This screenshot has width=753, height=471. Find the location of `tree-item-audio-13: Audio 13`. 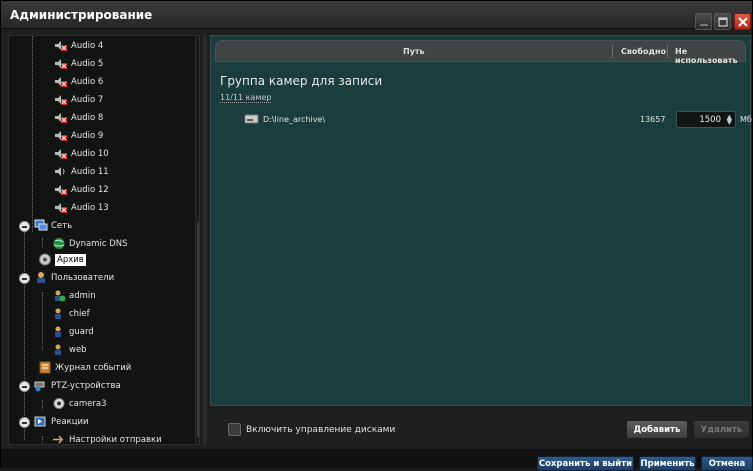

tree-item-audio-13: Audio 13 is located at coordinates (81, 207).